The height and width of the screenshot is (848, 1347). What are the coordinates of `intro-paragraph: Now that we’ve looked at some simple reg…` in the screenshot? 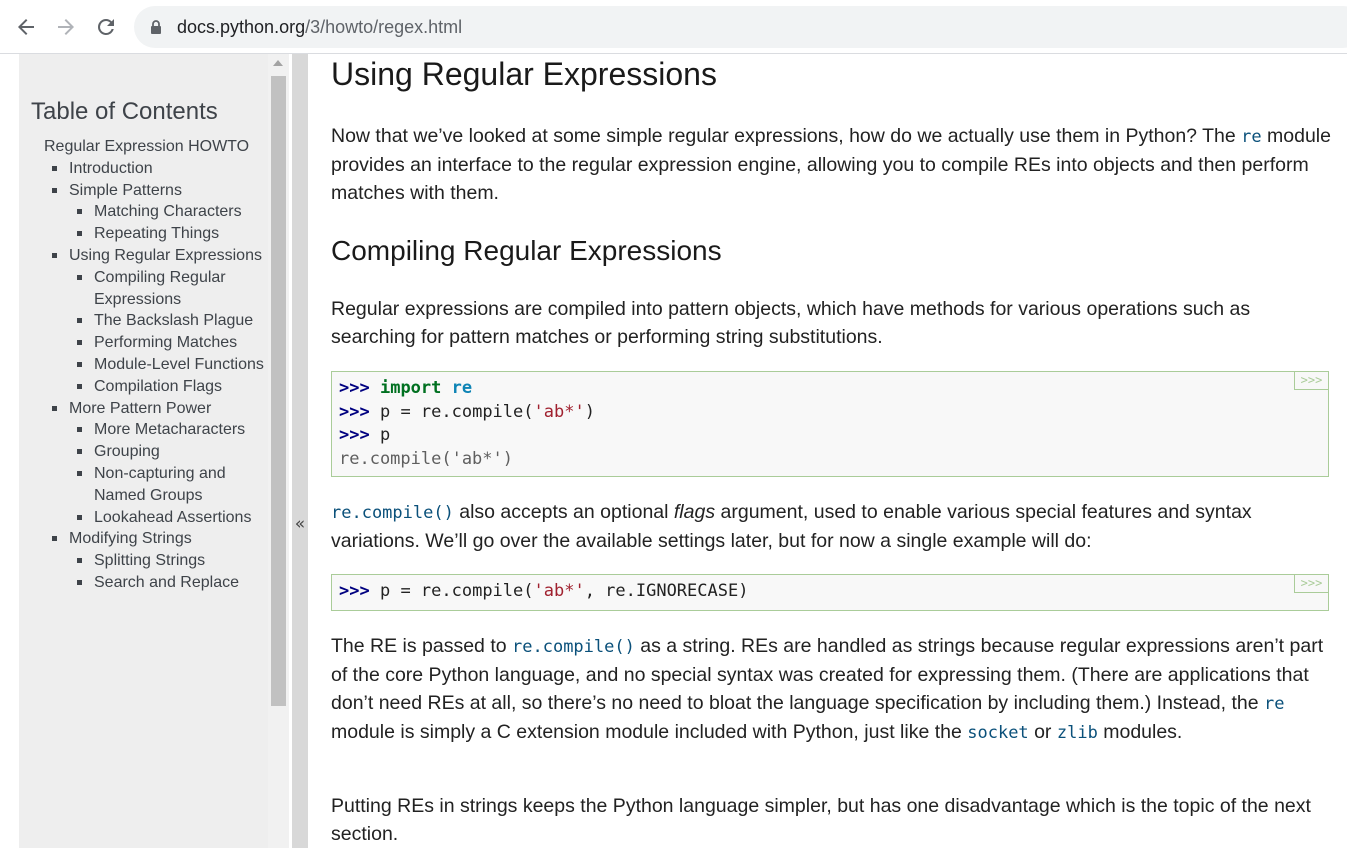 It's located at (831, 164).